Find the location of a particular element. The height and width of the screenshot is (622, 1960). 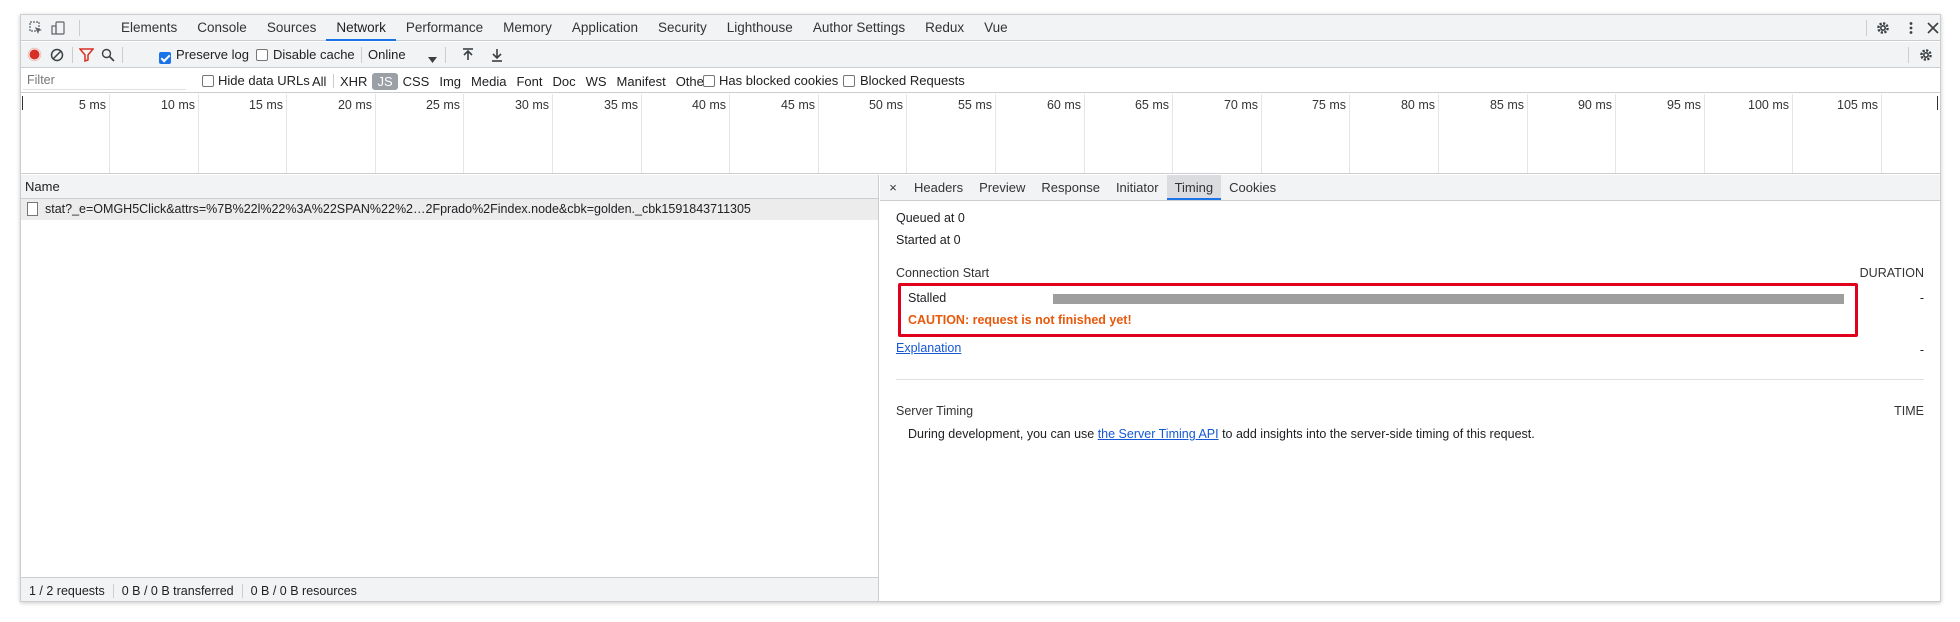

overview-tick-label: 20 ms is located at coordinates (354, 105).